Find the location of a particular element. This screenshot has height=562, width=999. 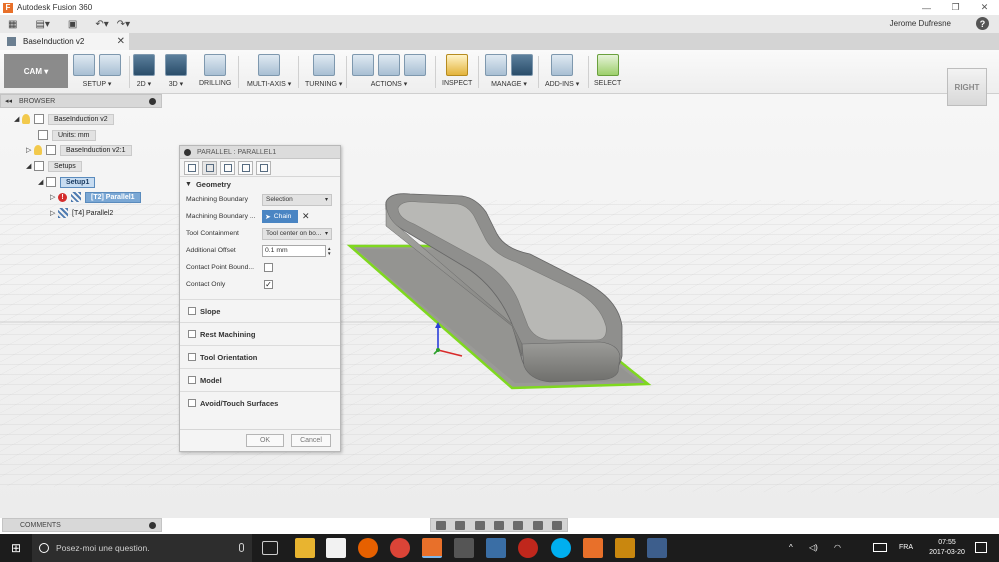

tool-orientation-section: Tool Orientation is located at coordinates (260, 356).